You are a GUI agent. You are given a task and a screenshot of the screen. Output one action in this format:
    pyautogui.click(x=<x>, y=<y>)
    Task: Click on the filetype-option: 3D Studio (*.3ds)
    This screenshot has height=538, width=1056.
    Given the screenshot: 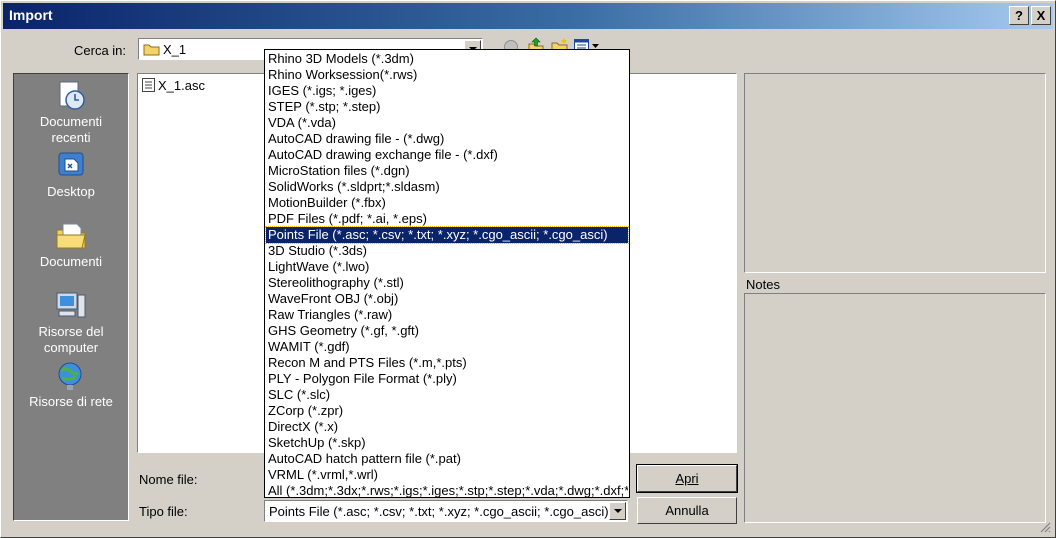 What is the action you would take?
    pyautogui.click(x=447, y=251)
    